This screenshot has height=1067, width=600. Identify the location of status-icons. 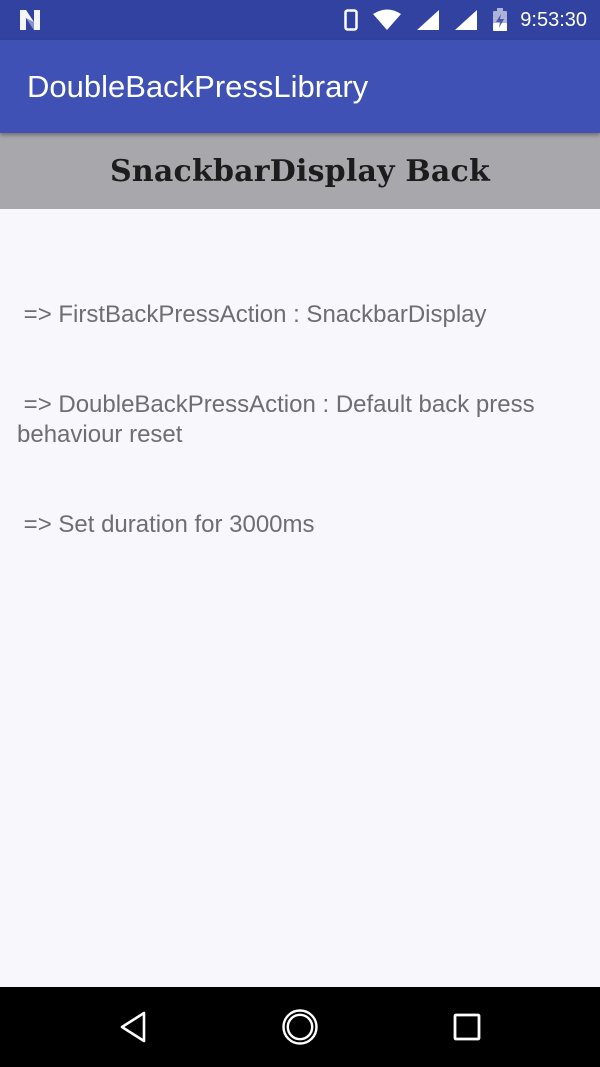
(426, 20).